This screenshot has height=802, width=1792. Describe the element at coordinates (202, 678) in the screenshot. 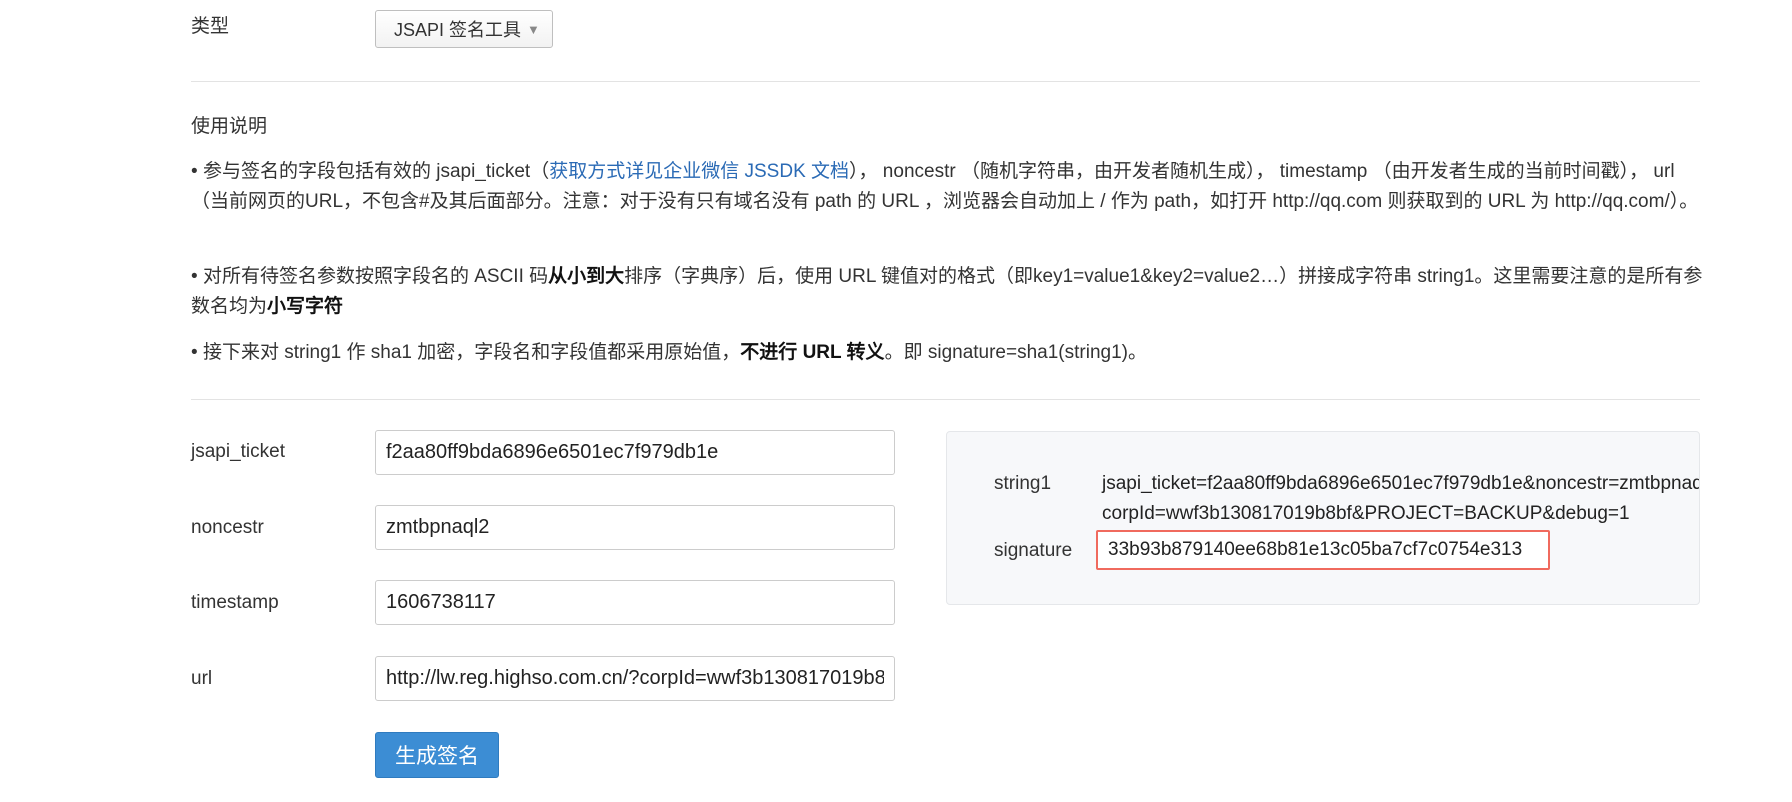

I see `url-label: url` at that location.